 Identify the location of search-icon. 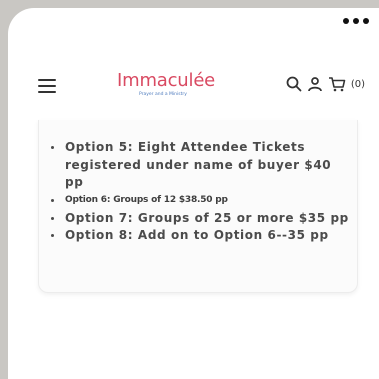
(294, 84).